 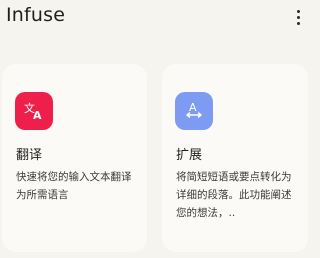 What do you see at coordinates (234, 195) in the screenshot?
I see `card-description: 将简短短语或要点转化为详细的段落。此功能阐述您的想法，..` at bounding box center [234, 195].